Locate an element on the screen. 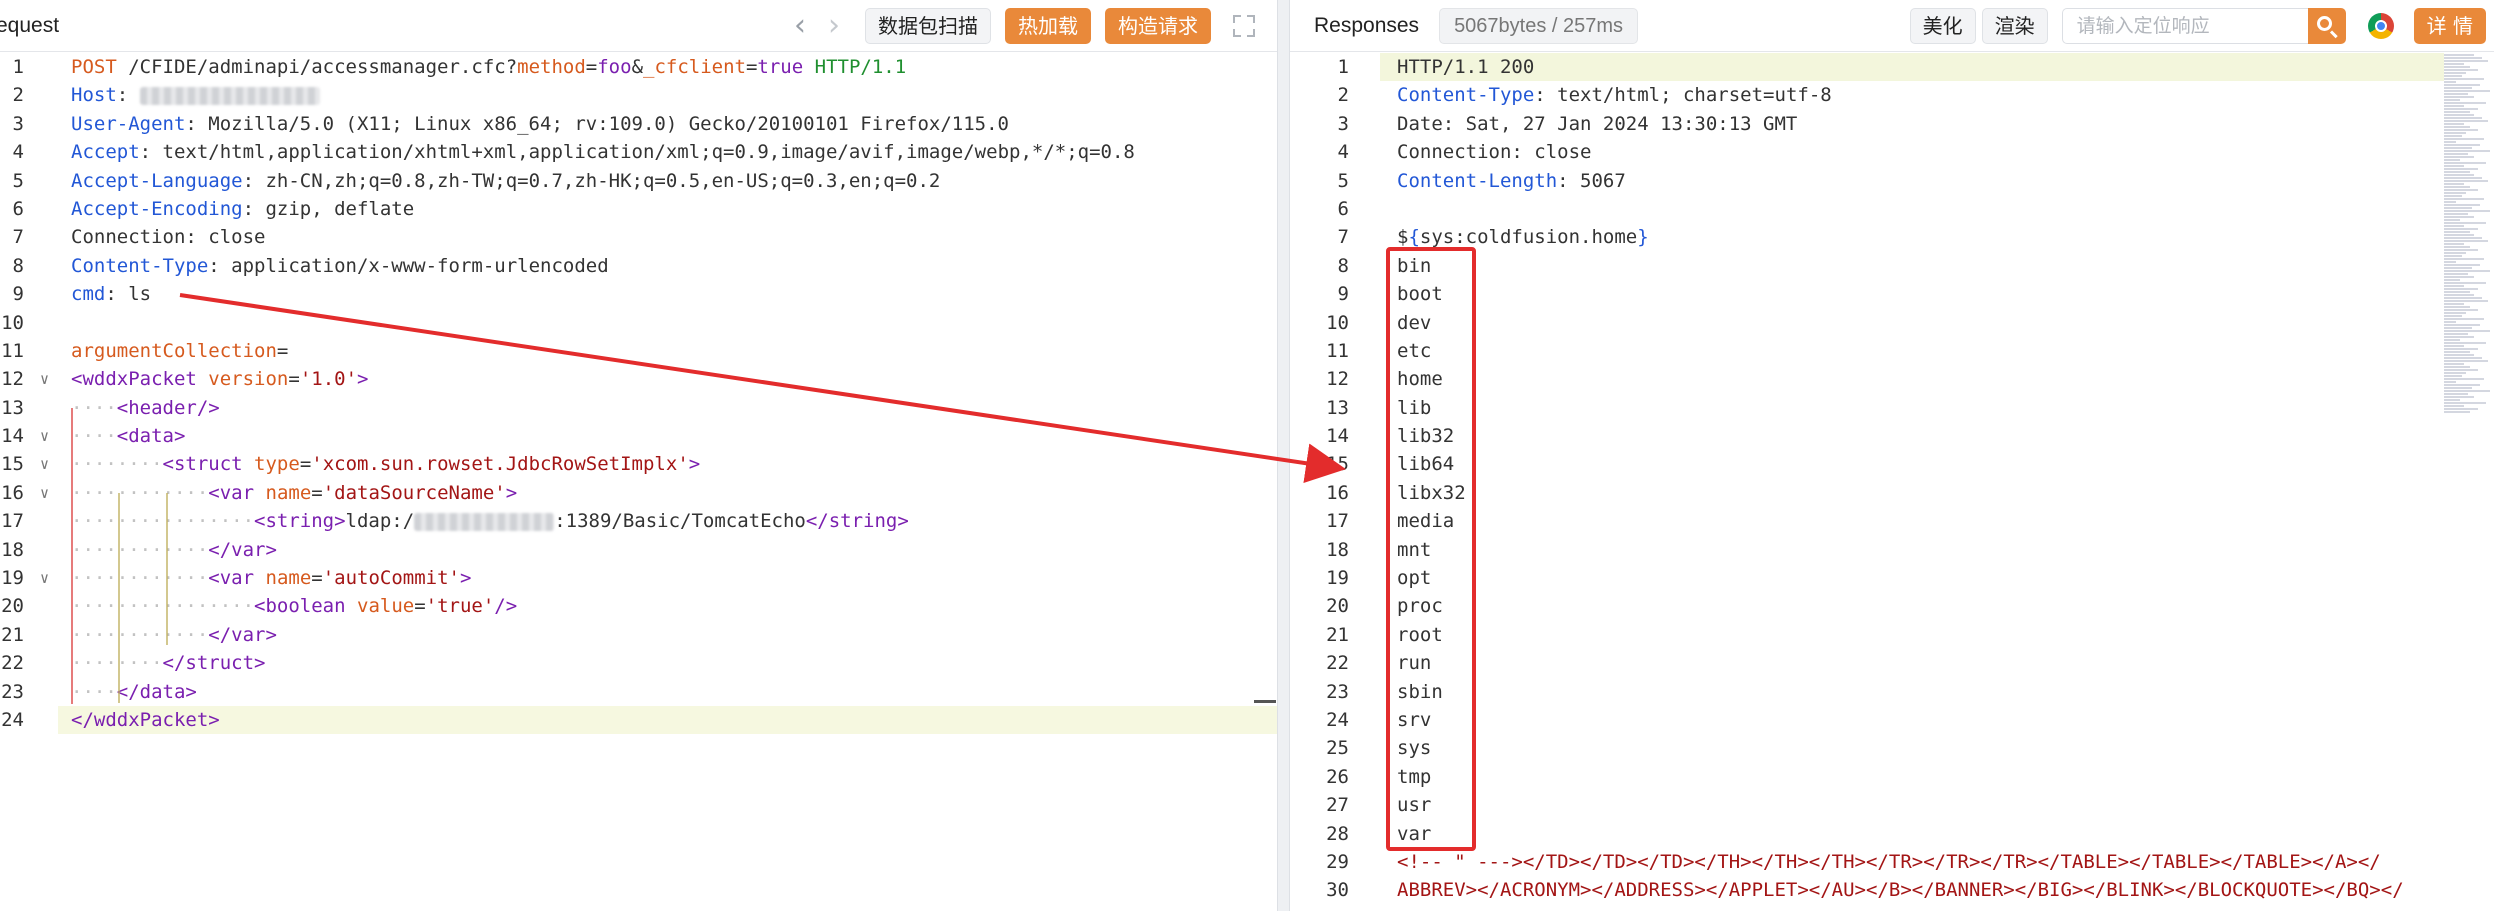  code-token: srv is located at coordinates (1414, 719).